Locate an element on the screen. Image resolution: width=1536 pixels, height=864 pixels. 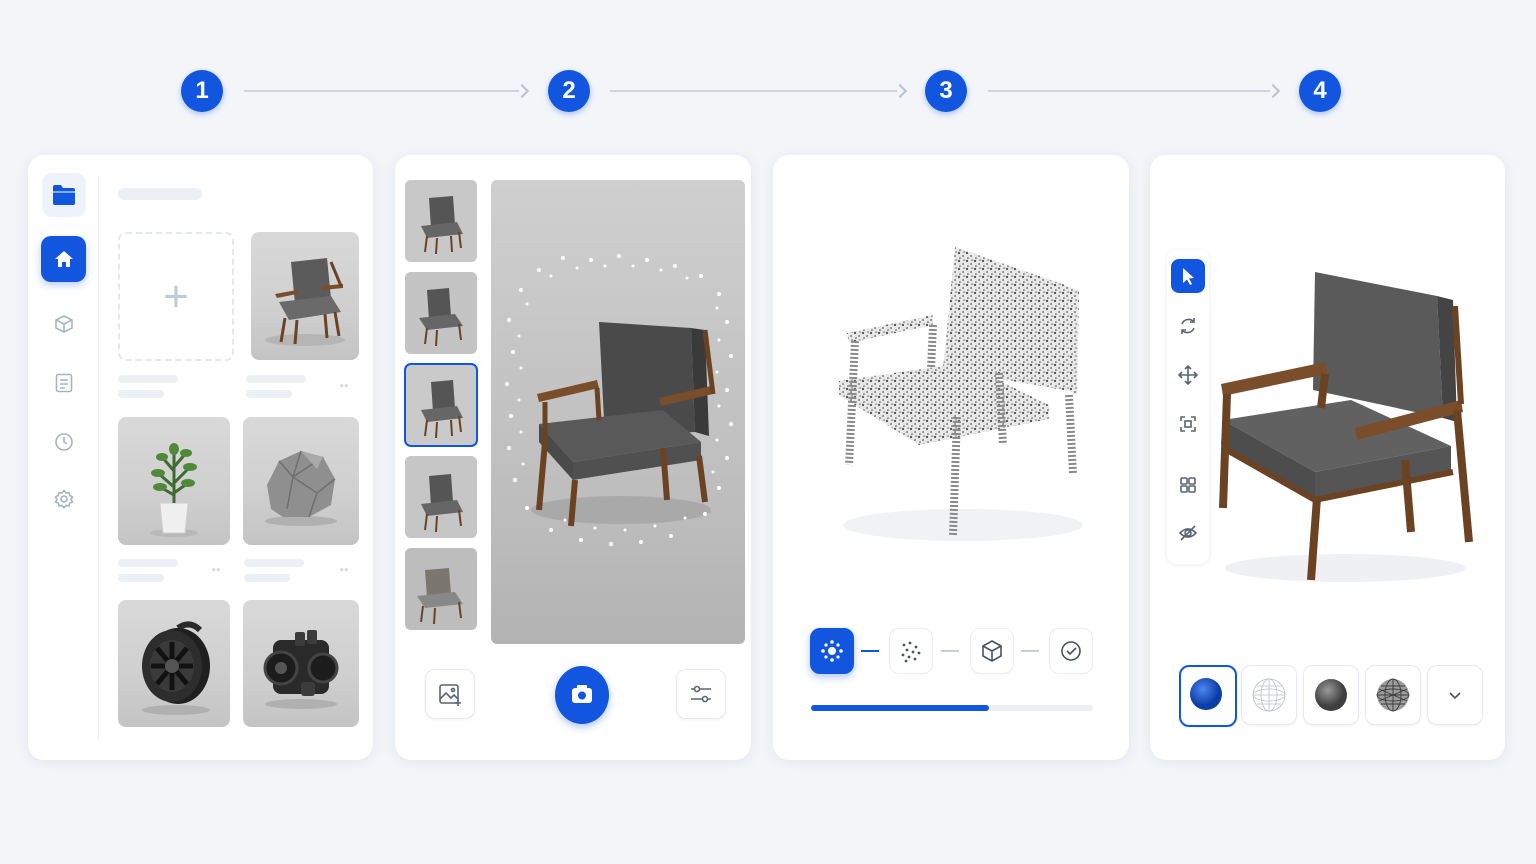
model-tile-wheel is located at coordinates (174, 663).